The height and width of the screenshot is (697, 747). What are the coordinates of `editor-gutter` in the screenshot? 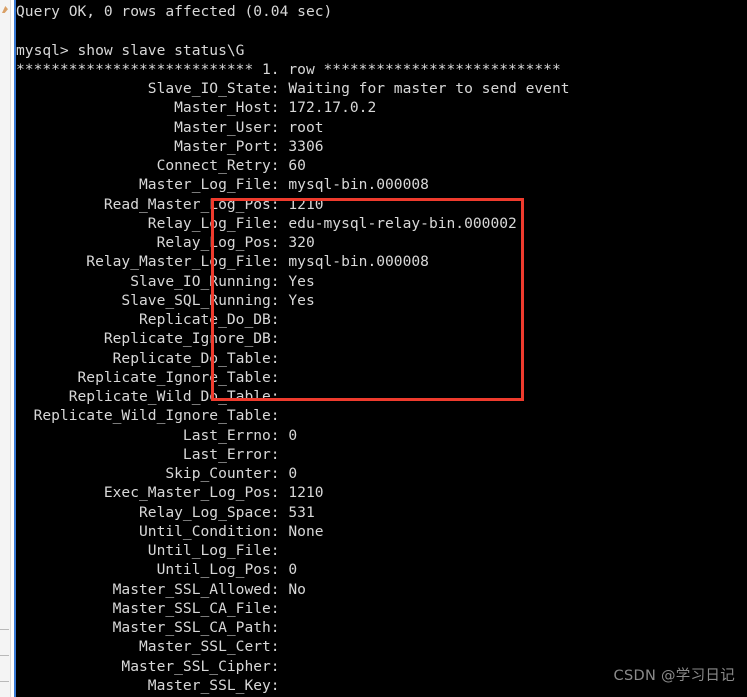 It's located at (5, 348).